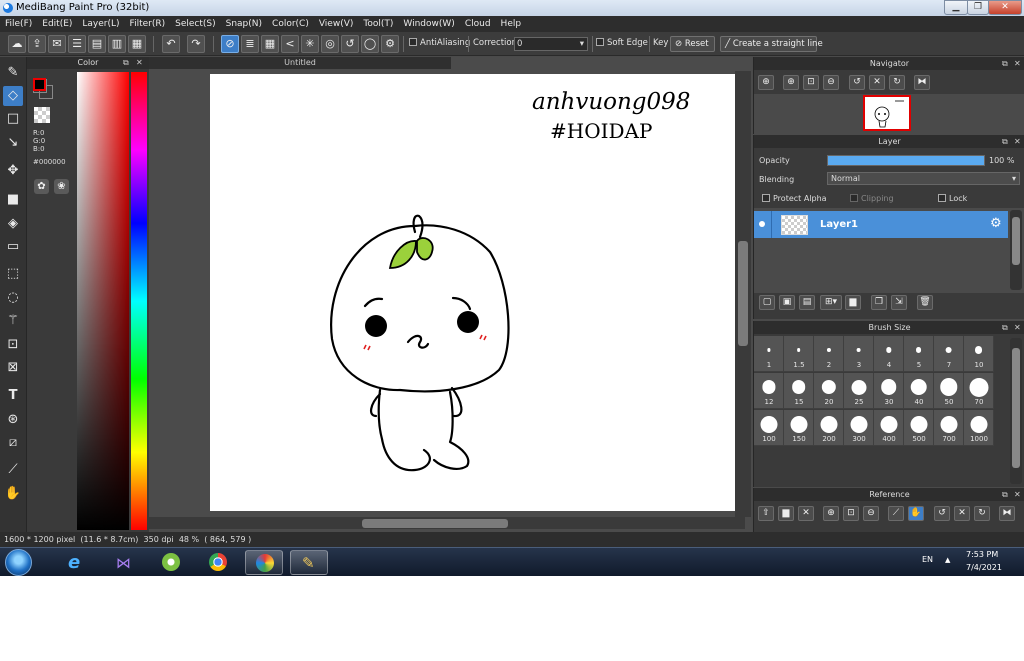 This screenshot has height=661, width=1024. Describe the element at coordinates (799, 391) in the screenshot. I see `brush-size-option: 15` at that location.